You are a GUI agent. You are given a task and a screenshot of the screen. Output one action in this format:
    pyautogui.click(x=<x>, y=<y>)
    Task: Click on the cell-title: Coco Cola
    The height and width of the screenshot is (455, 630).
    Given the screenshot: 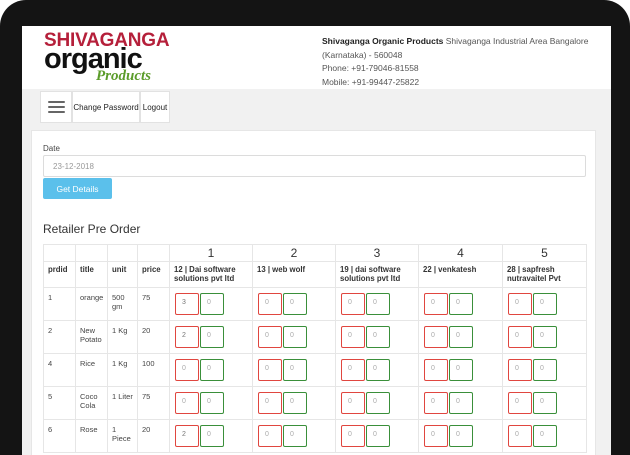 What is the action you would take?
    pyautogui.click(x=91, y=403)
    